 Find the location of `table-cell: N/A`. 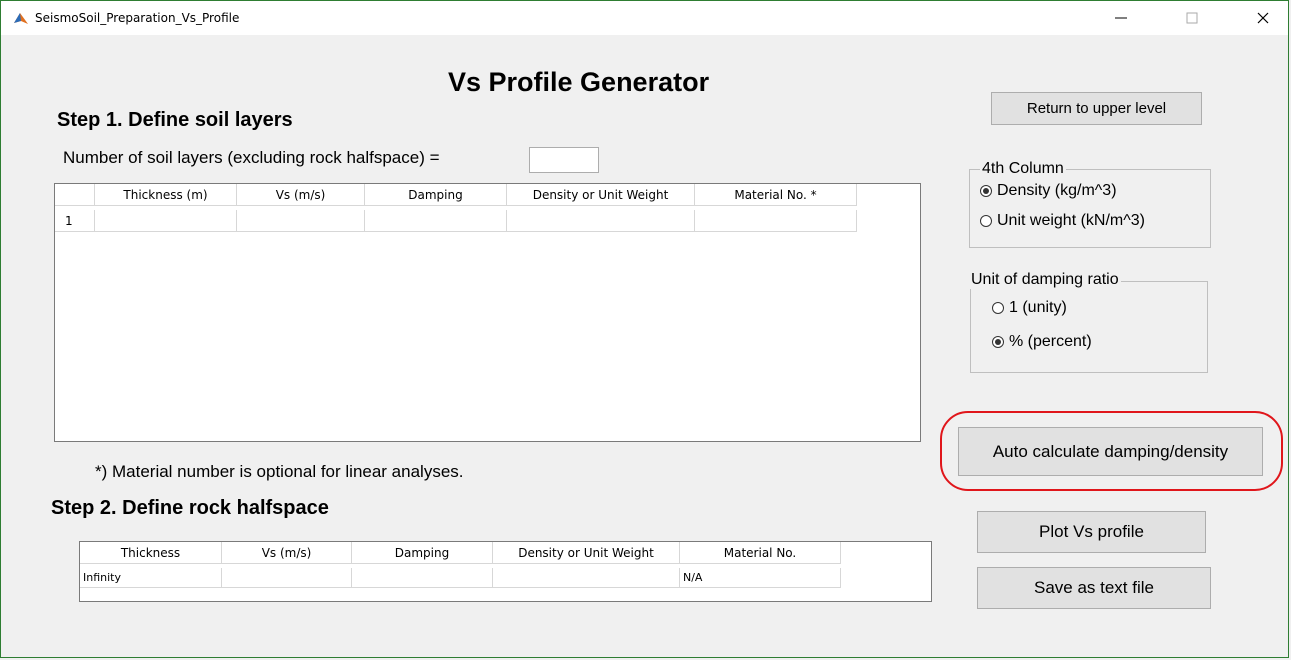

table-cell: N/A is located at coordinates (760, 578).